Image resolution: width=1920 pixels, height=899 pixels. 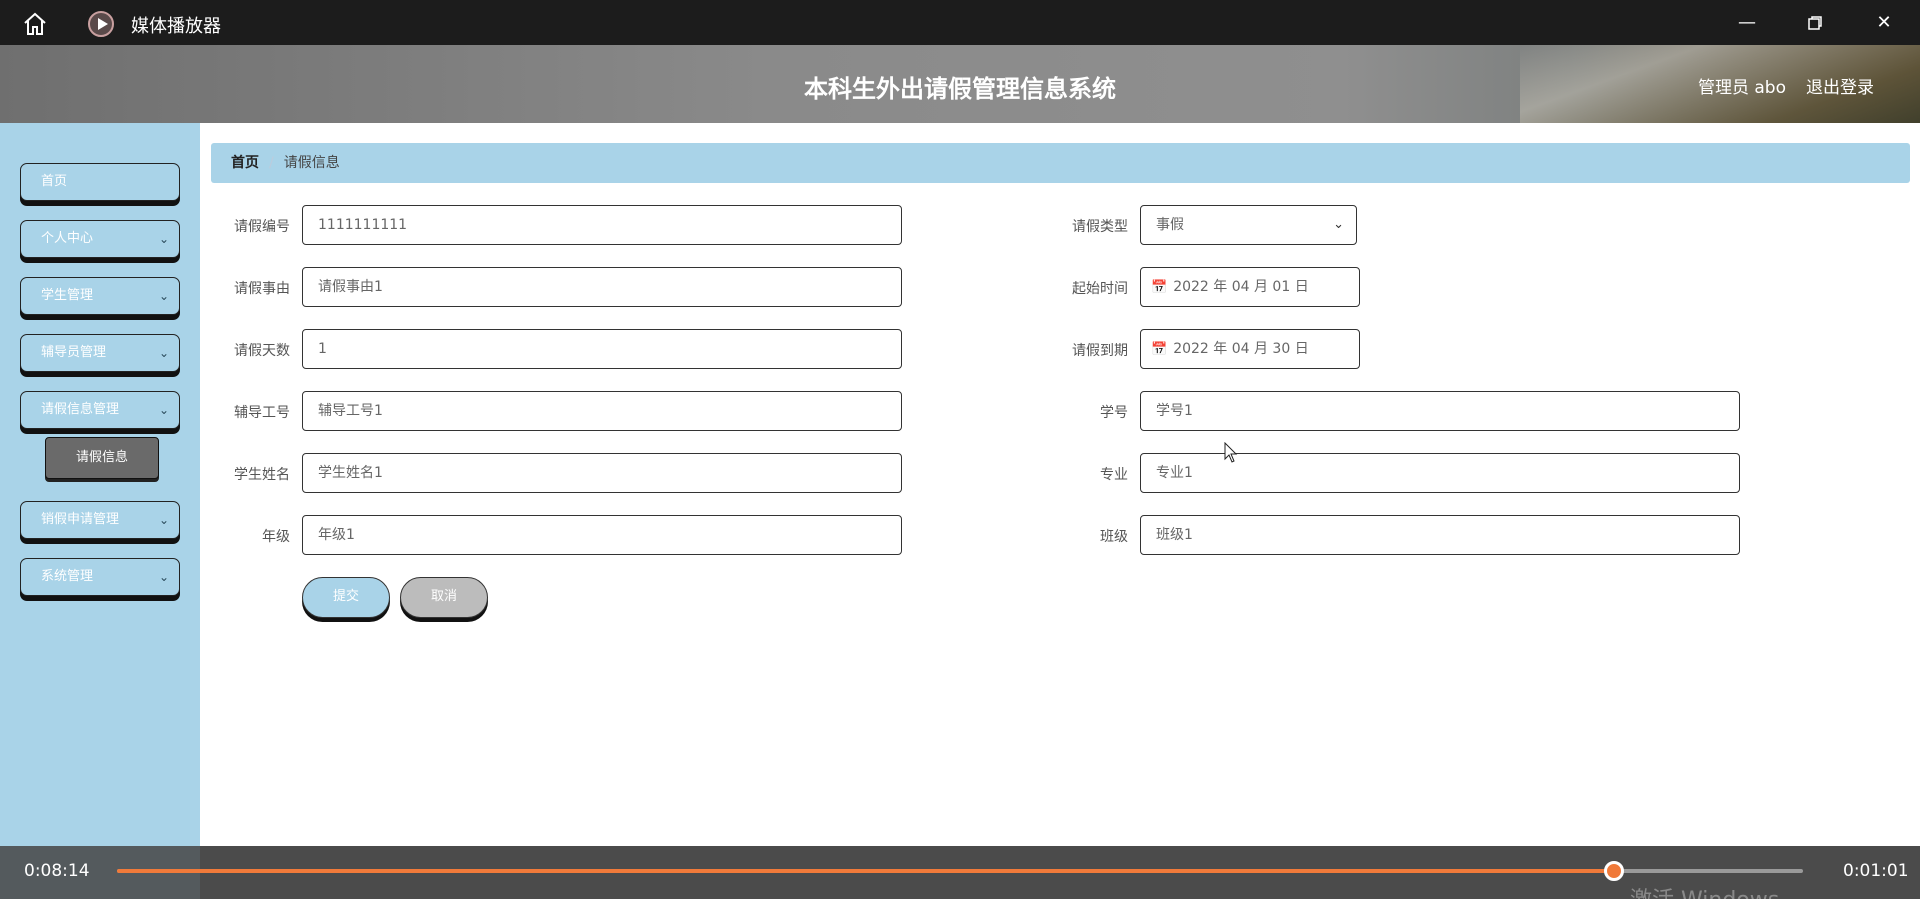 I want to click on close-icon: ✕, so click(x=1884, y=23).